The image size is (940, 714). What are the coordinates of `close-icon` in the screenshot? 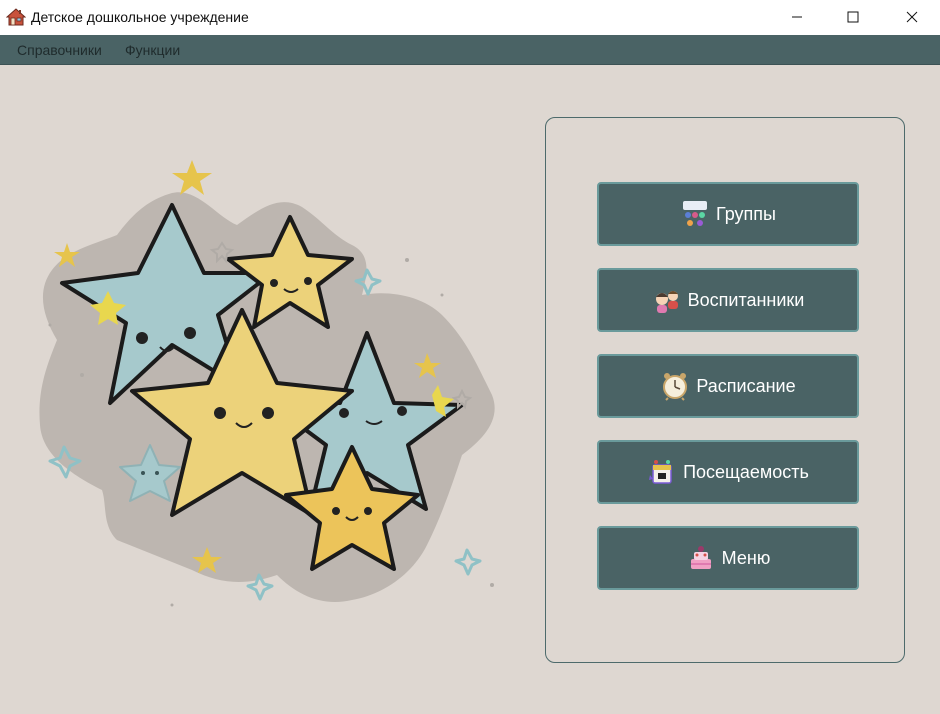 It's located at (912, 16).